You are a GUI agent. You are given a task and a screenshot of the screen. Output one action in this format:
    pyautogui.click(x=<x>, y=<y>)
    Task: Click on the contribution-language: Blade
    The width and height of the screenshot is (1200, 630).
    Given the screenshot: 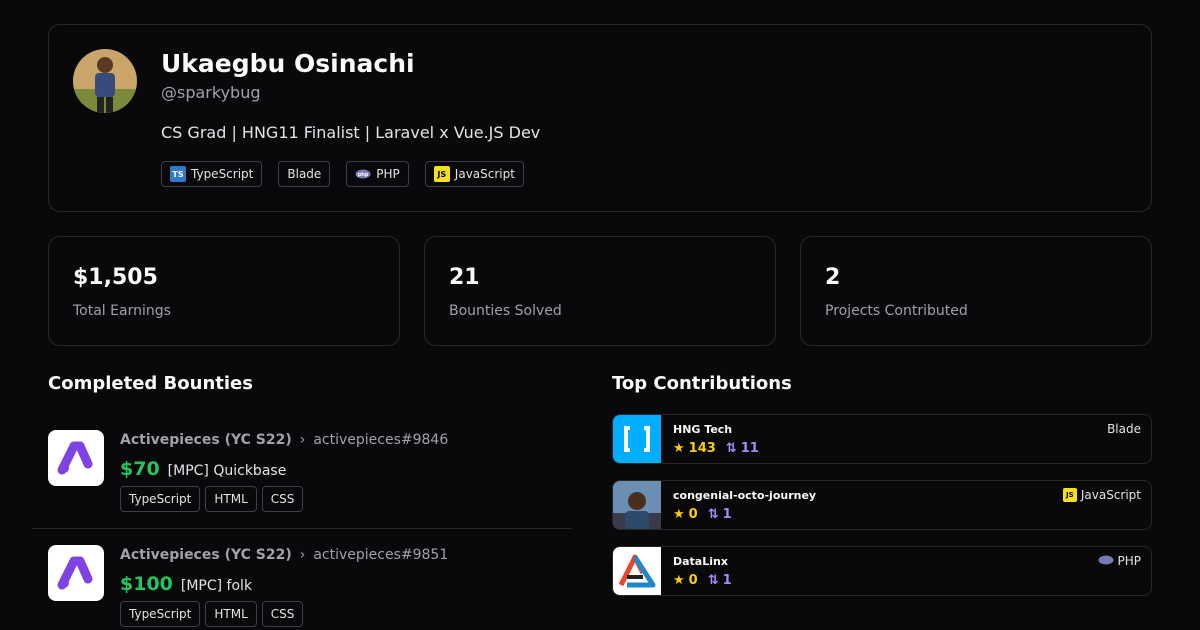 What is the action you would take?
    pyautogui.click(x=1124, y=429)
    